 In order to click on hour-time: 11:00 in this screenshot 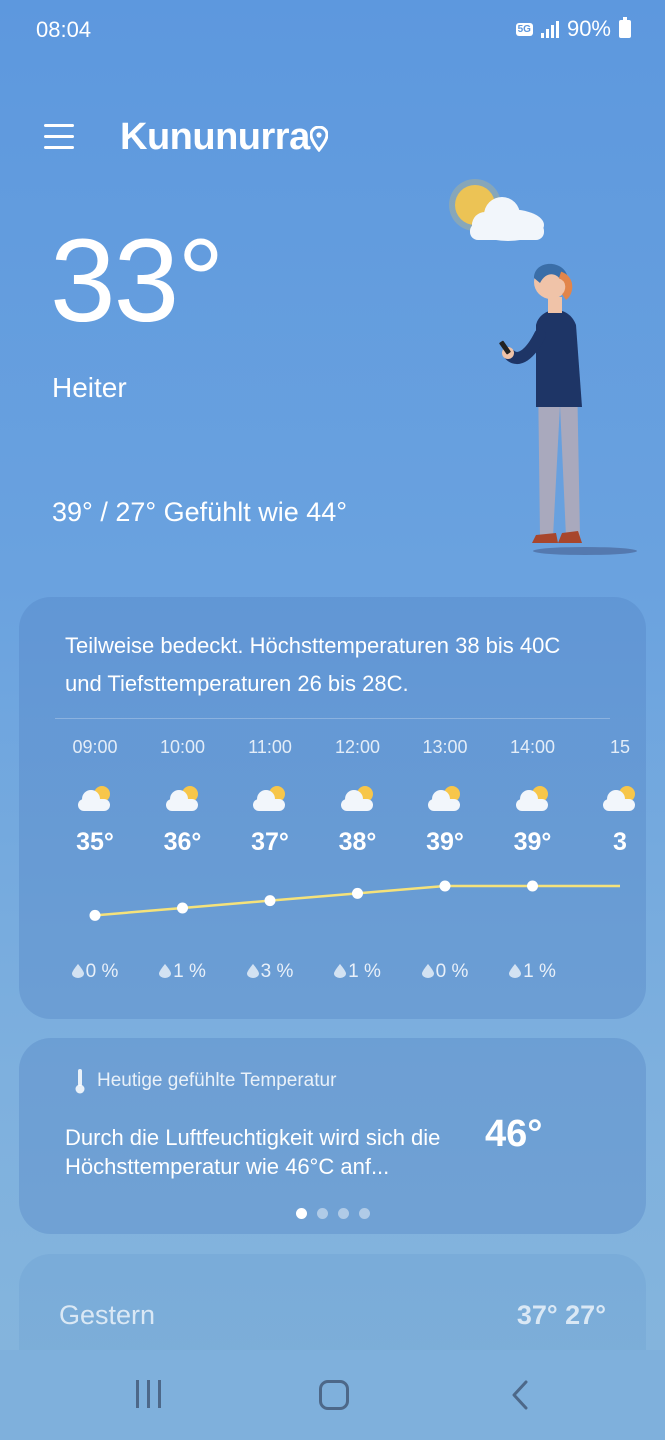, I will do `click(270, 747)`.